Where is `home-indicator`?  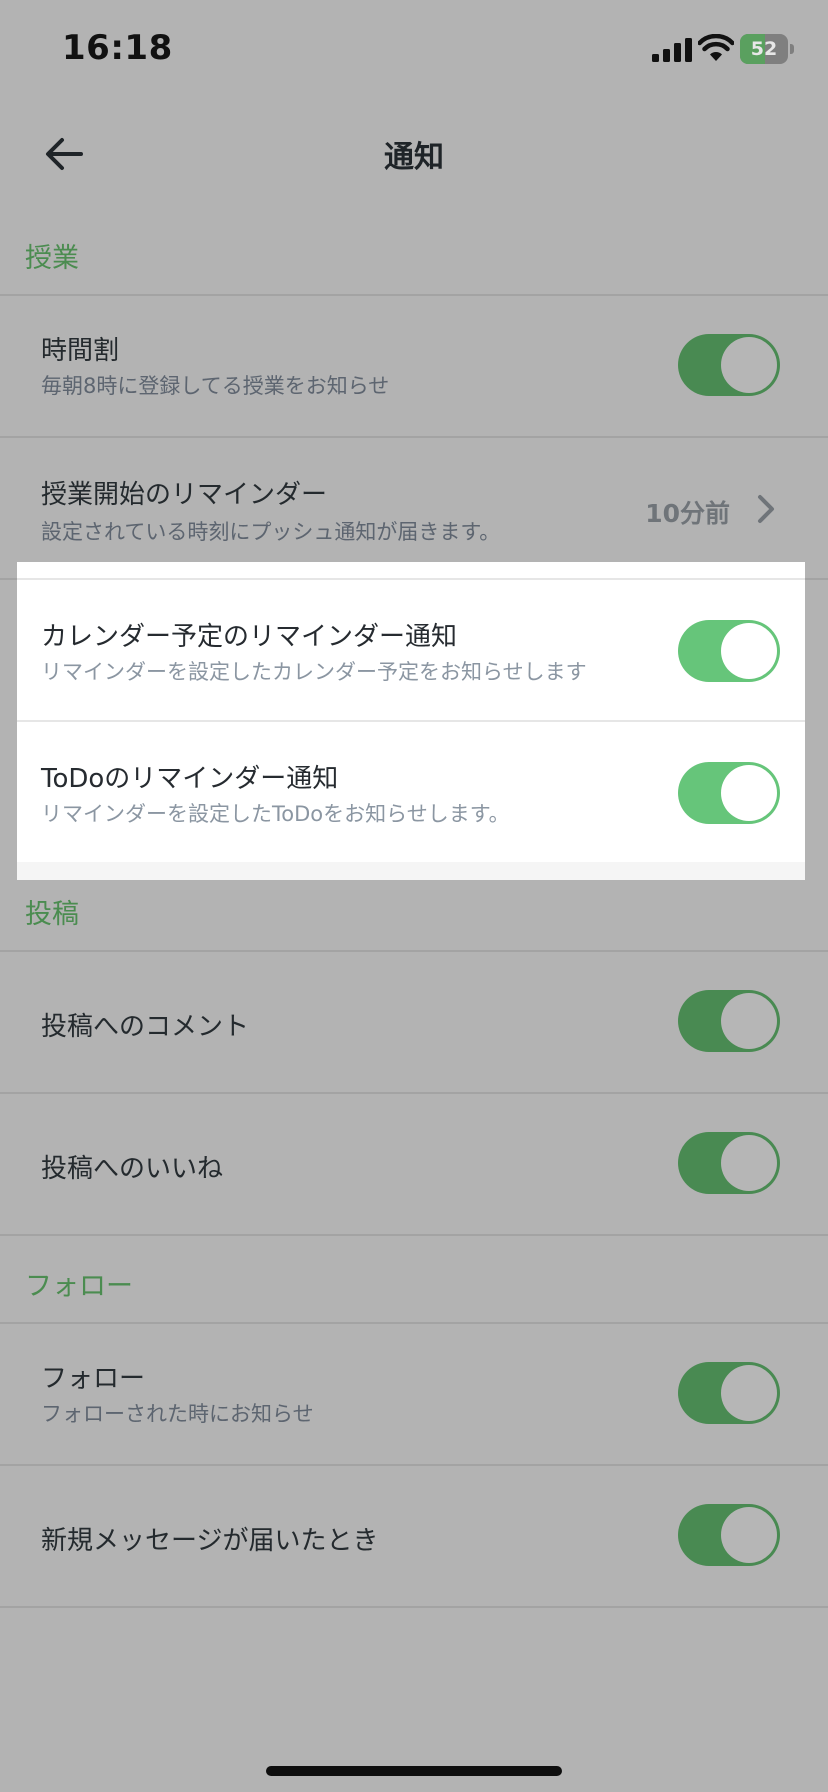 home-indicator is located at coordinates (414, 1771).